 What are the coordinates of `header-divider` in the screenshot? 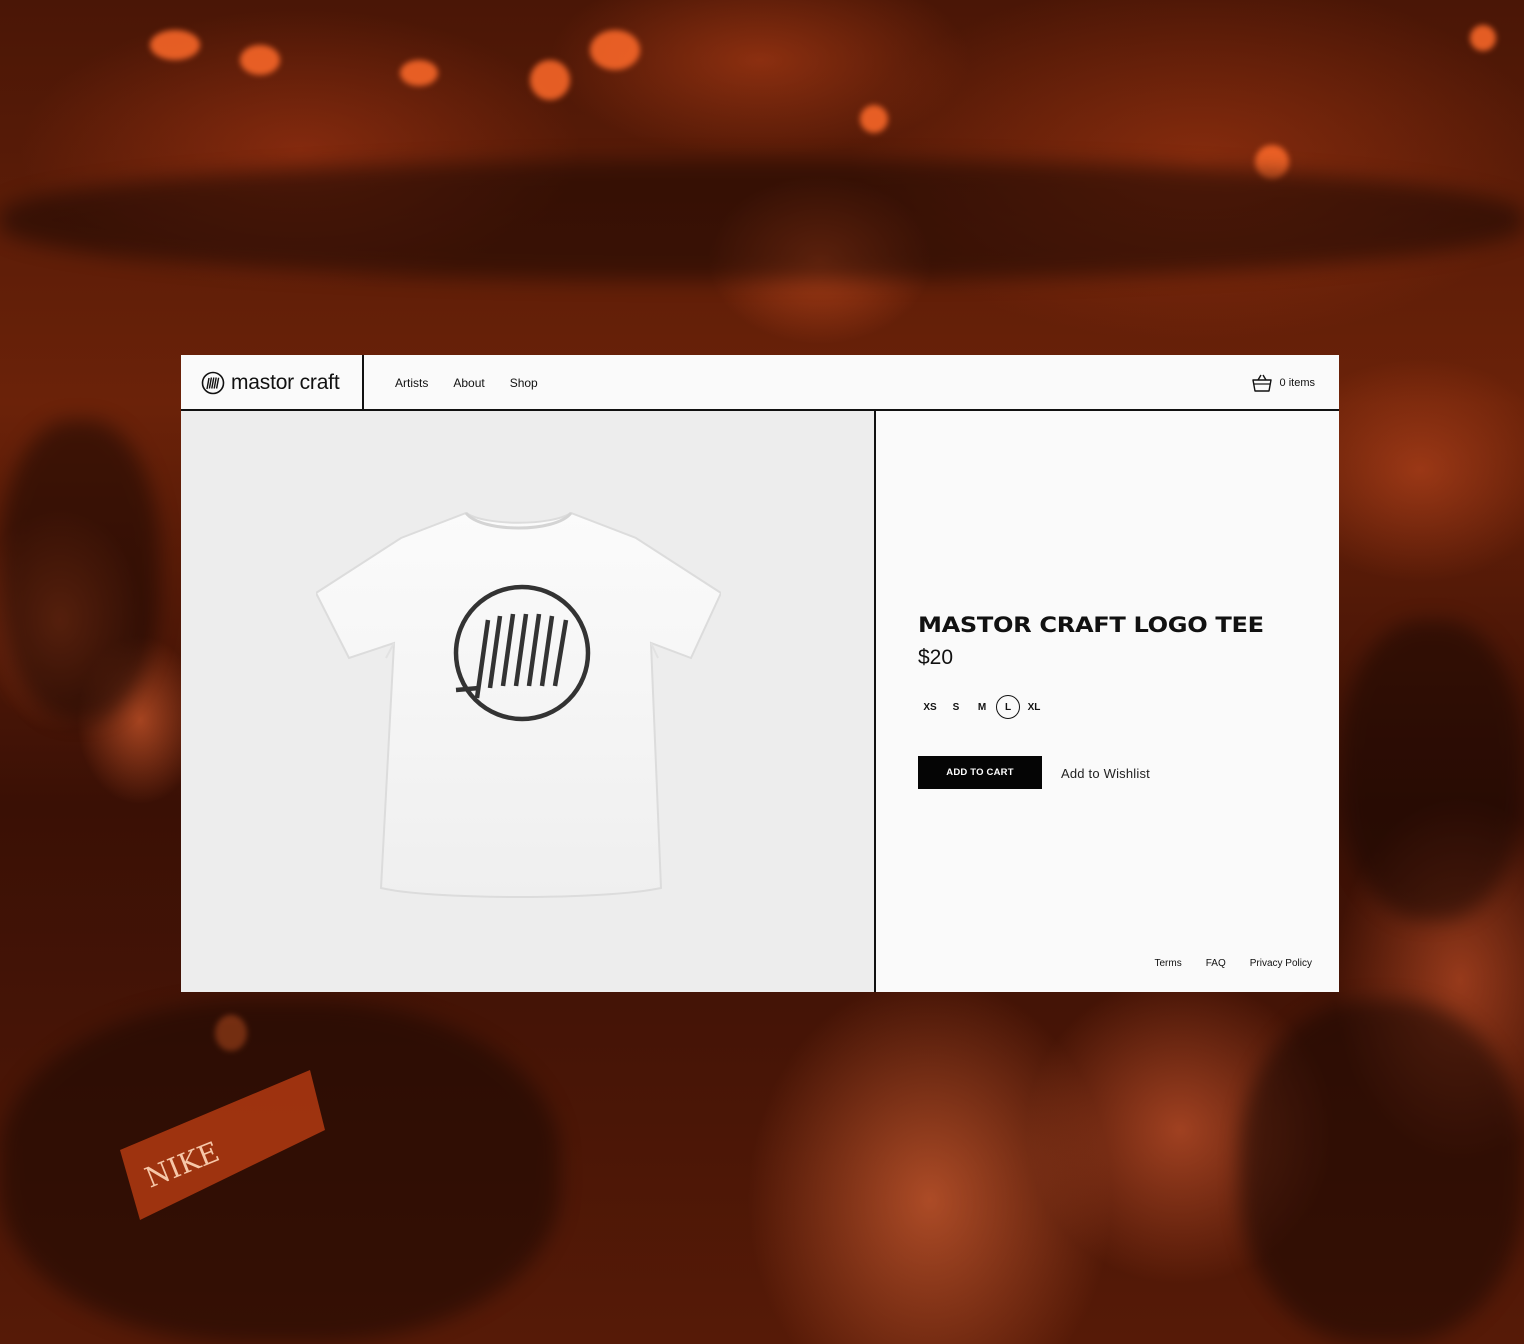 It's located at (363, 383).